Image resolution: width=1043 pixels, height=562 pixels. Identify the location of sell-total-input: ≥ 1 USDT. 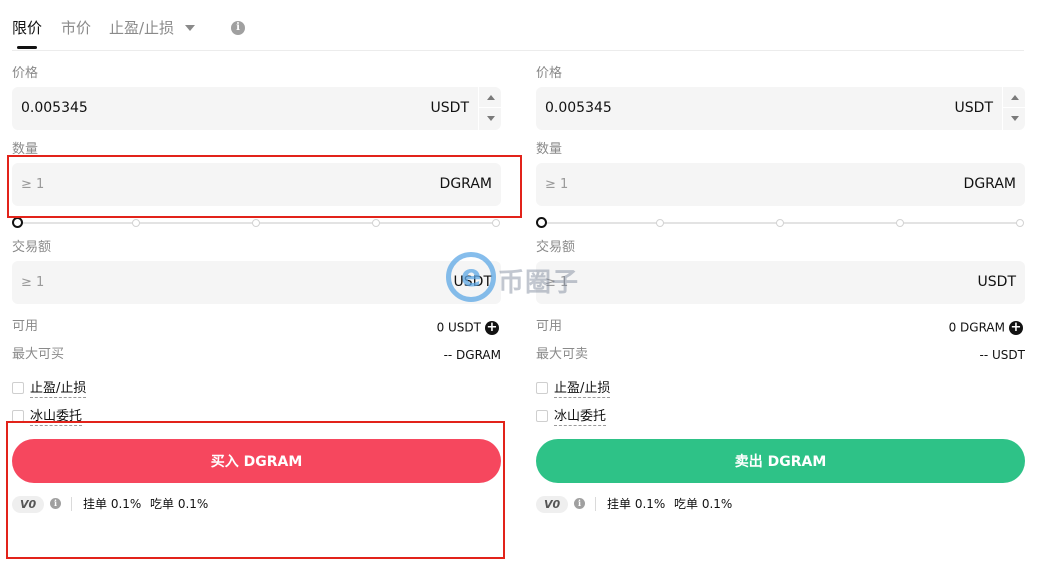
(780, 282).